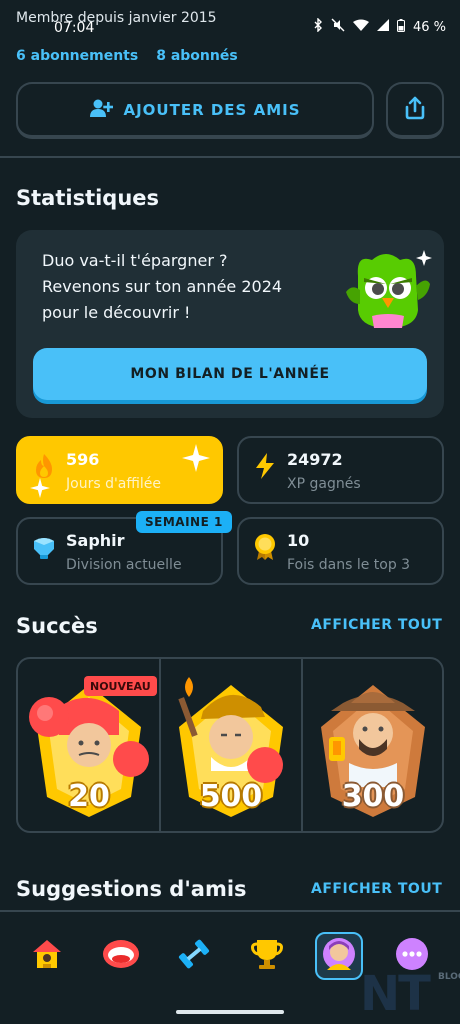 Image resolution: width=460 pixels, height=1024 pixels. I want to click on share-button, so click(415, 110).